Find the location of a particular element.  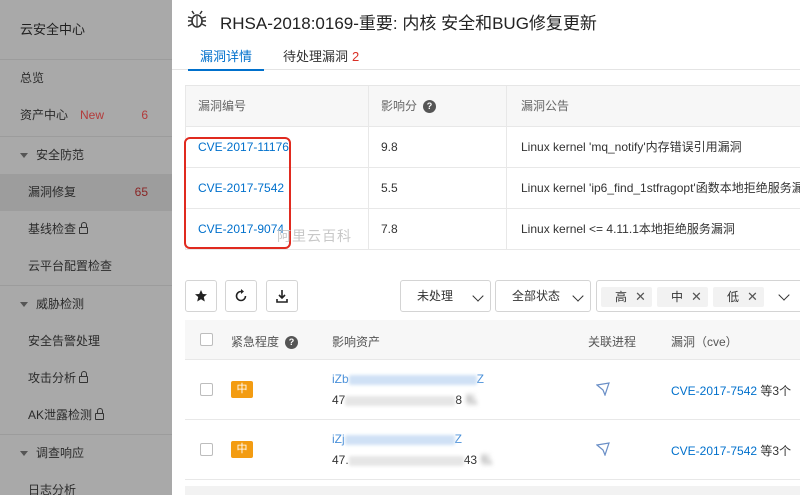

column-header: 漏洞编号 is located at coordinates (277, 106).